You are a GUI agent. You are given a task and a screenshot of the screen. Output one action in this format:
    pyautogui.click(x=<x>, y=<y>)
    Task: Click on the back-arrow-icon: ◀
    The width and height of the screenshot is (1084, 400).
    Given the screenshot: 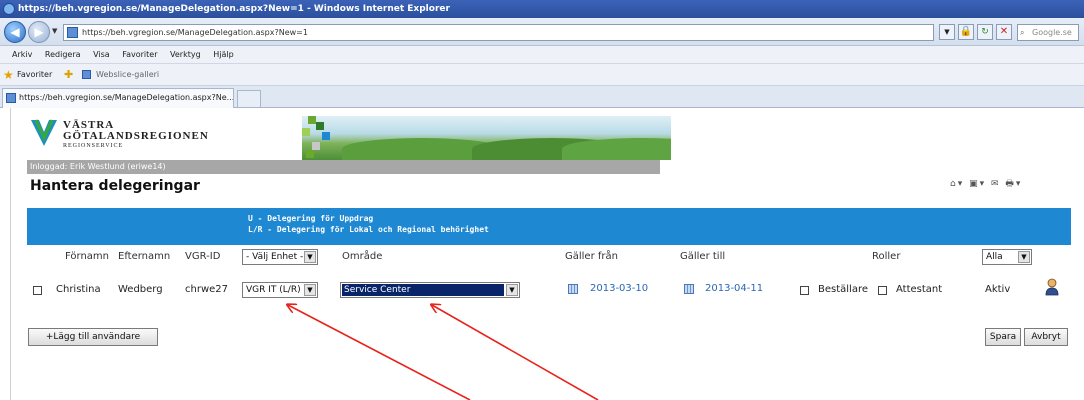 What is the action you would take?
    pyautogui.click(x=15, y=32)
    